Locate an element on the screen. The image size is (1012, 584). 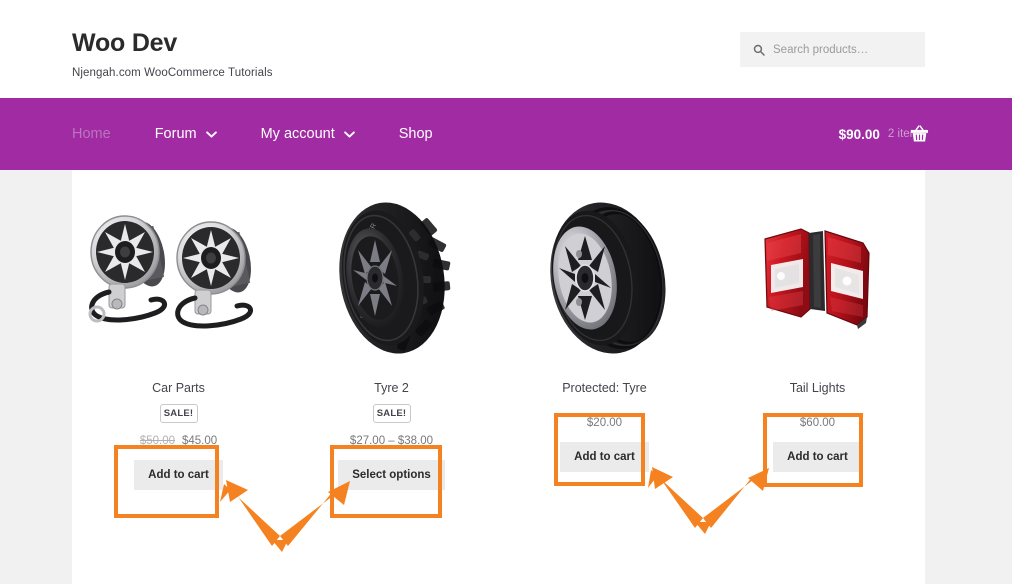
product-price: $60.00 is located at coordinates (817, 423).